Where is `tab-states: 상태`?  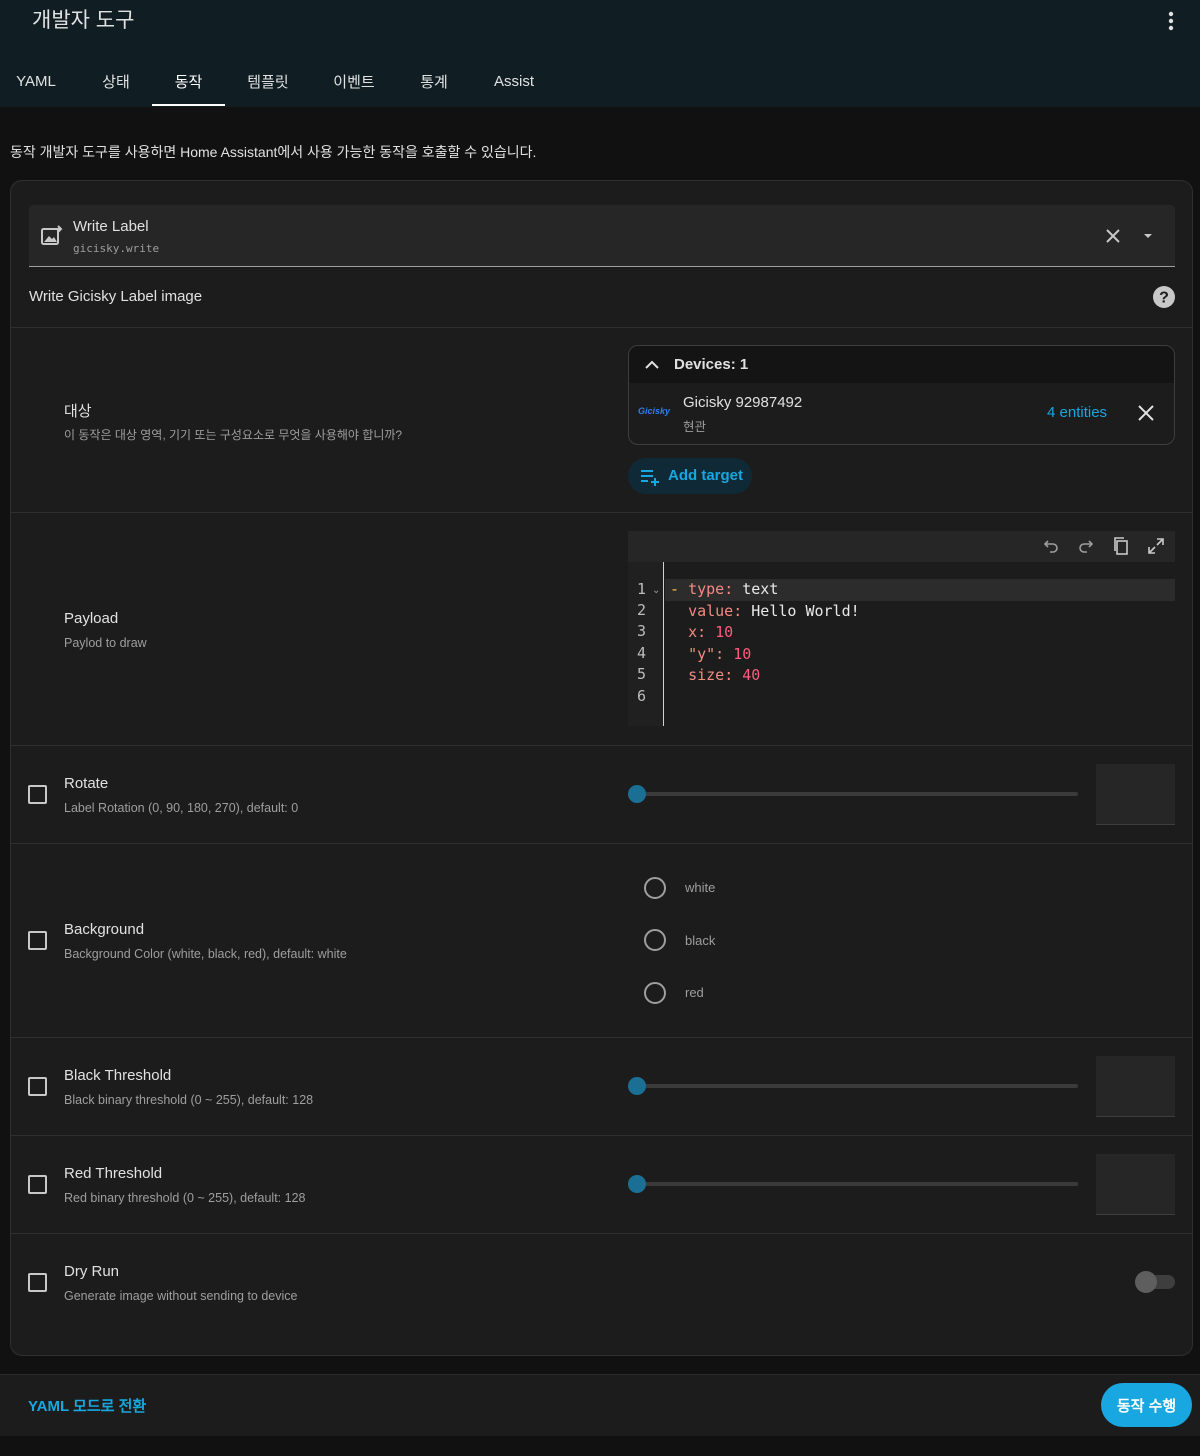 tab-states: 상태 is located at coordinates (116, 81).